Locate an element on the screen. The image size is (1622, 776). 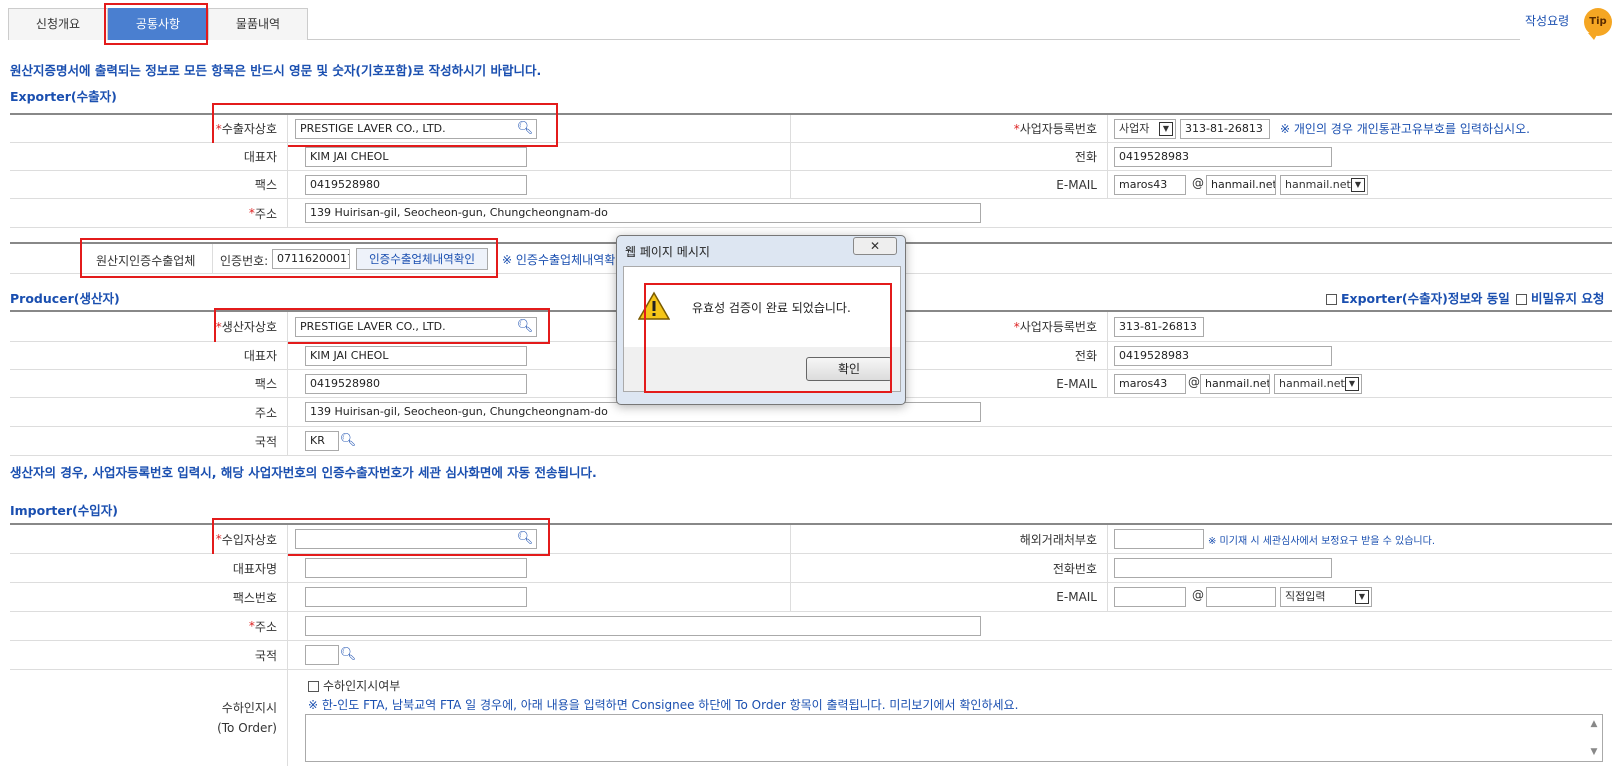
importer-overseas-input is located at coordinates (1159, 539).